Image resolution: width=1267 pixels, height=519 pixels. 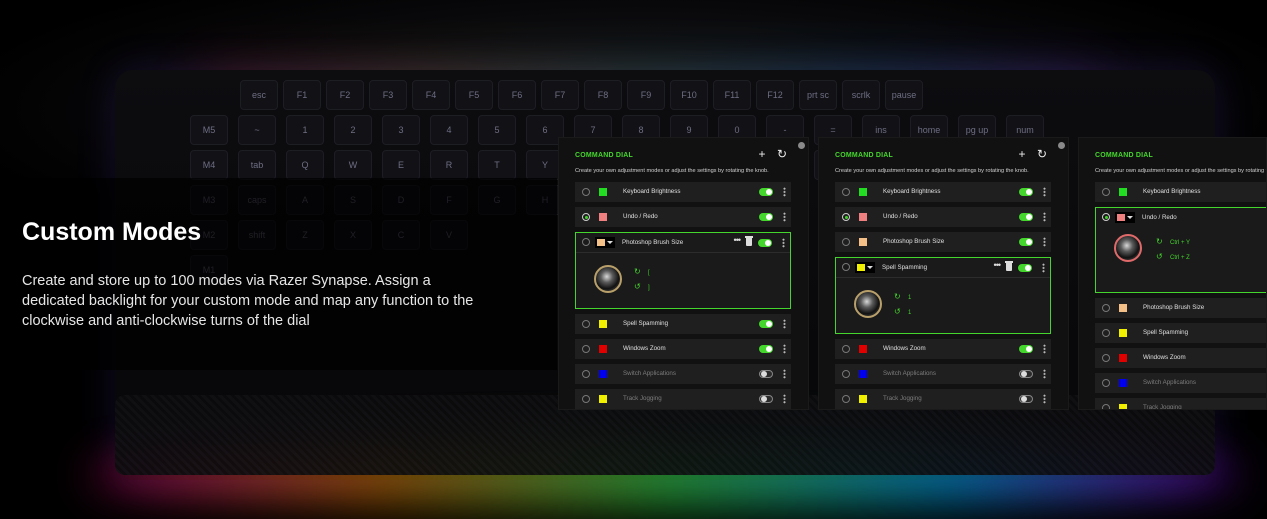 I want to click on clockwise-action: ↻ 1, so click(x=902, y=296).